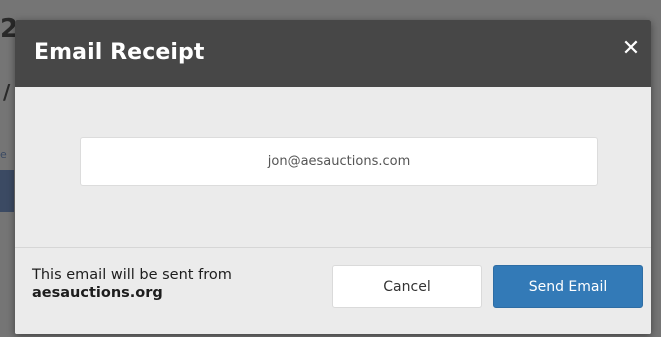  I want to click on background-link-fragment: e, so click(3, 154).